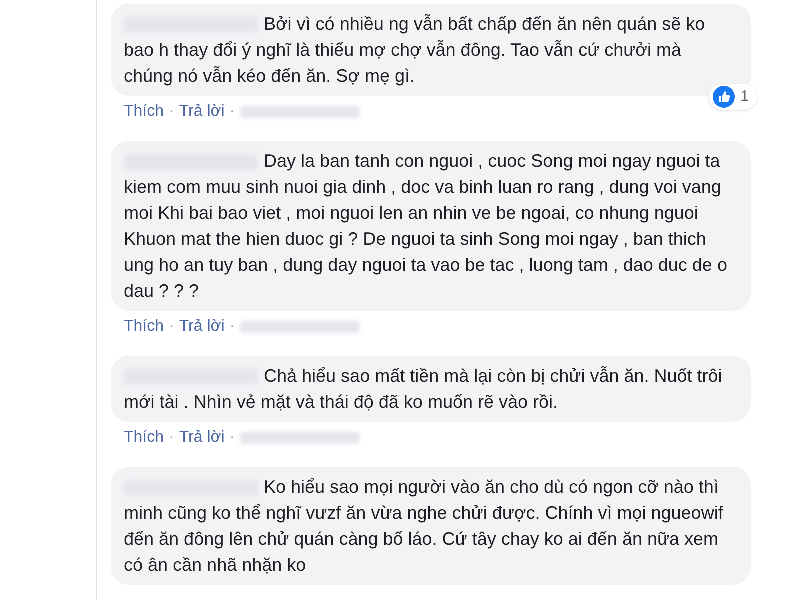 Image resolution: width=800 pixels, height=600 pixels. What do you see at coordinates (424, 526) in the screenshot?
I see `comment-text: Ko hiểu sao mọi người vào ăn cho dù có ngon cỡ nào thì minh cũng ko thể nghĩ vưzf ăn vừa nghe chửi được. Chính vì mọi ngueowif đến ăn đông lên chử quán càng bố láo. Cứ tây chay ko ai đến ăn nữa xem có ân cần nhã nhặn ko` at bounding box center [424, 526].